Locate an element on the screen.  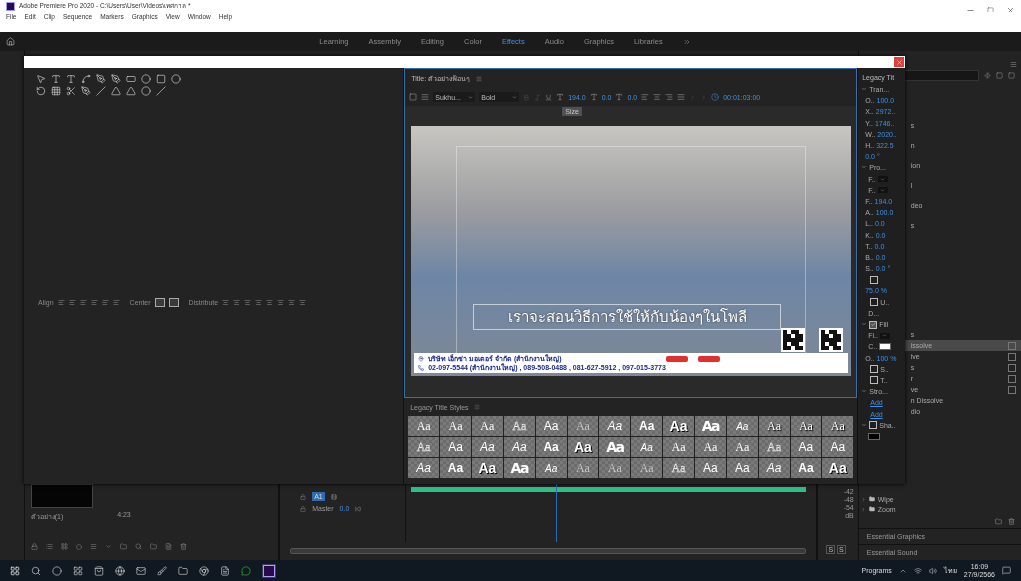
rectangle-icon is located at coordinates (131, 79).